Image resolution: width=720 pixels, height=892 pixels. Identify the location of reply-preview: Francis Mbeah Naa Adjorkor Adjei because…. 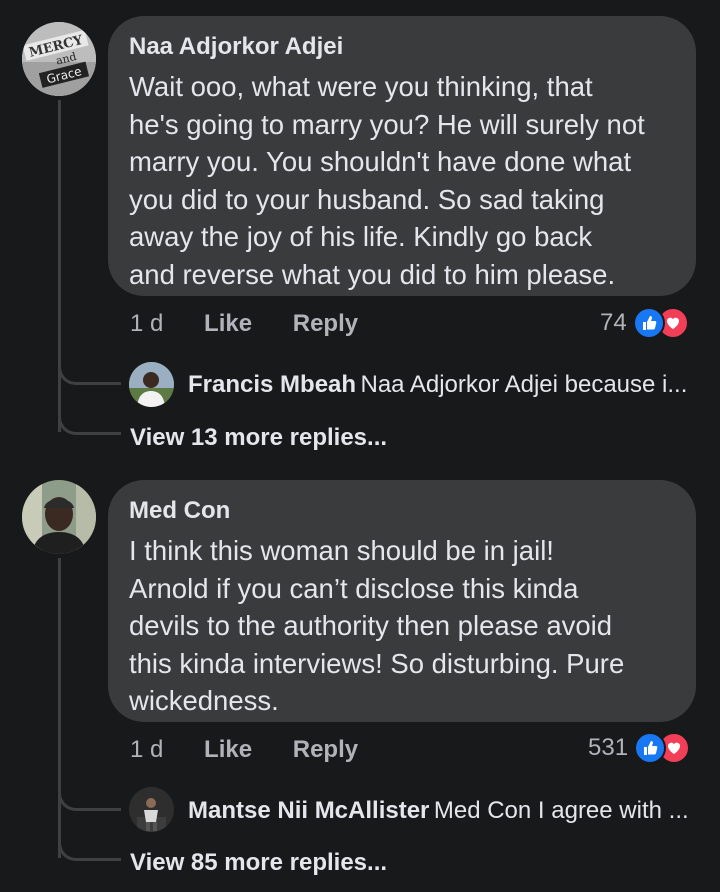
(437, 385).